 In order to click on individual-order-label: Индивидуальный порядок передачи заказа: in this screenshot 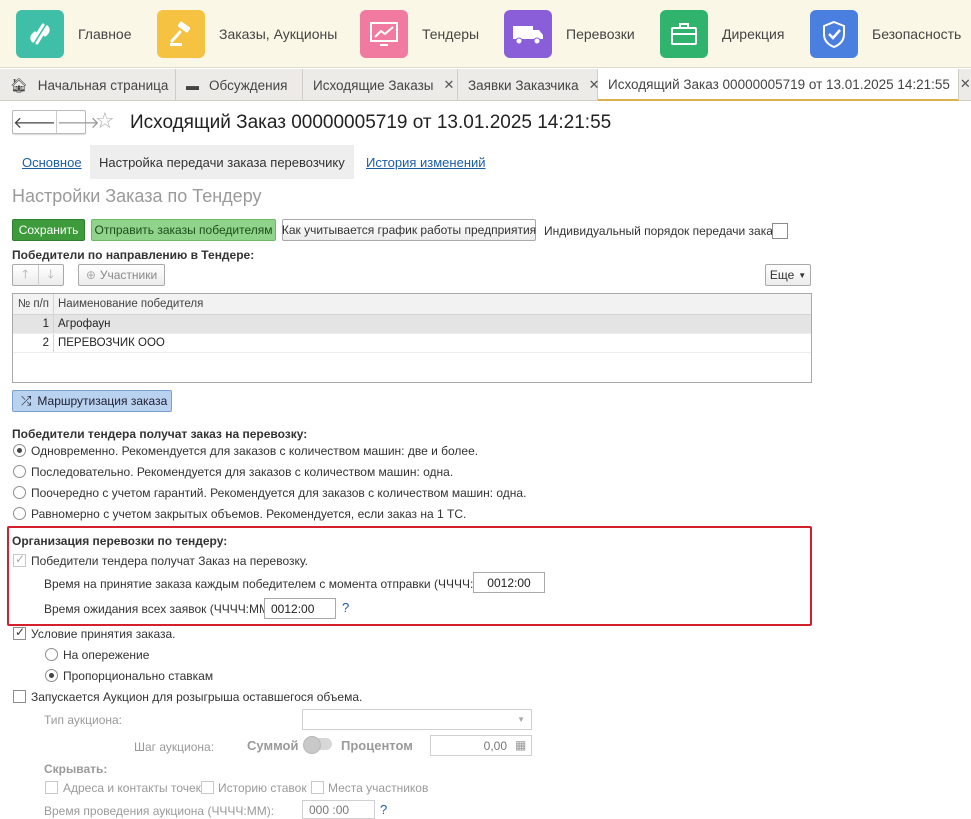, I will do `click(666, 231)`.